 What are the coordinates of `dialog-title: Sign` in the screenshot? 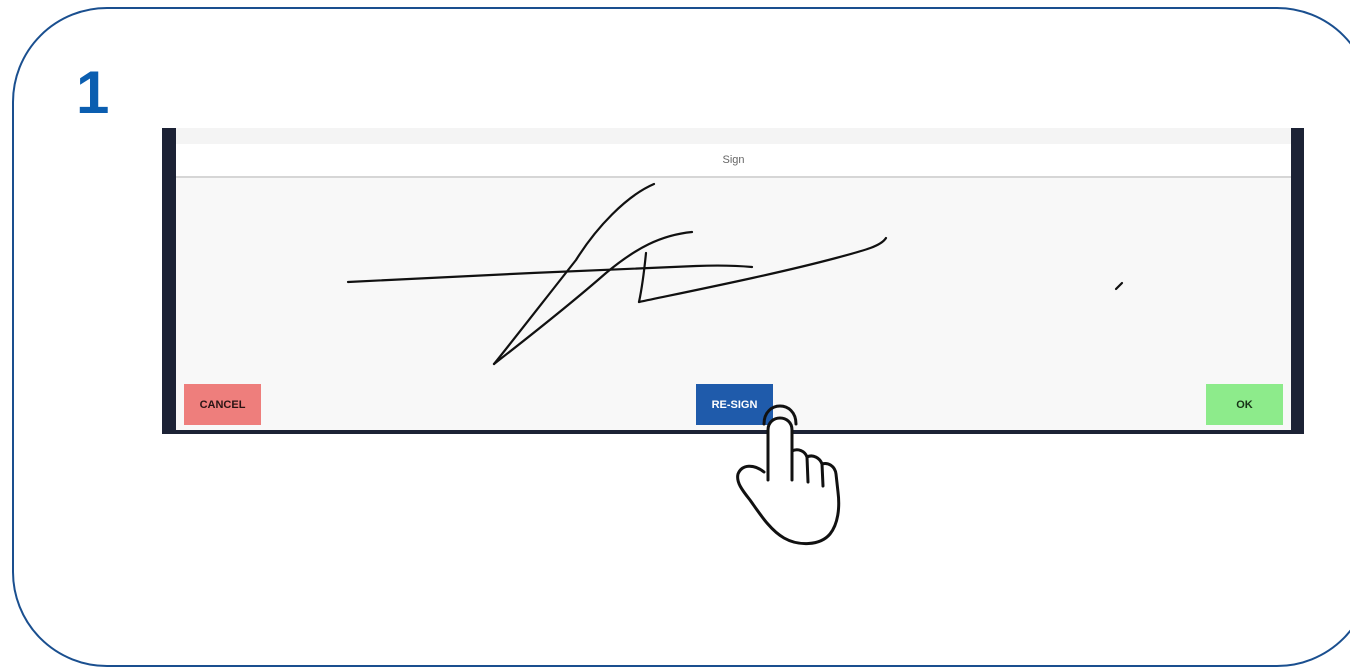 It's located at (733, 160).